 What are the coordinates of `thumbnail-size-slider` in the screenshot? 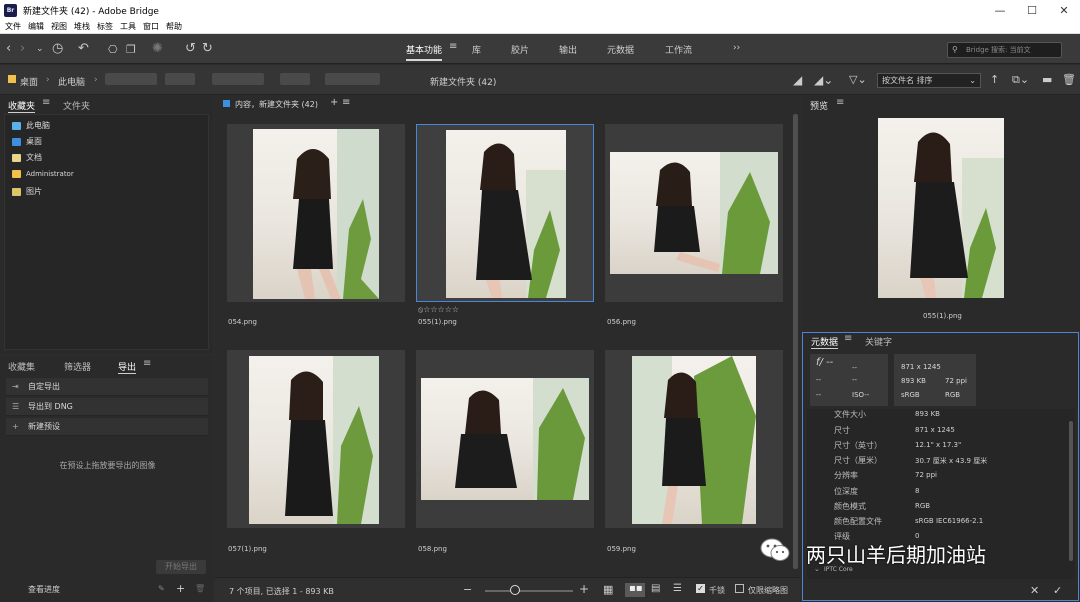 It's located at (529, 591).